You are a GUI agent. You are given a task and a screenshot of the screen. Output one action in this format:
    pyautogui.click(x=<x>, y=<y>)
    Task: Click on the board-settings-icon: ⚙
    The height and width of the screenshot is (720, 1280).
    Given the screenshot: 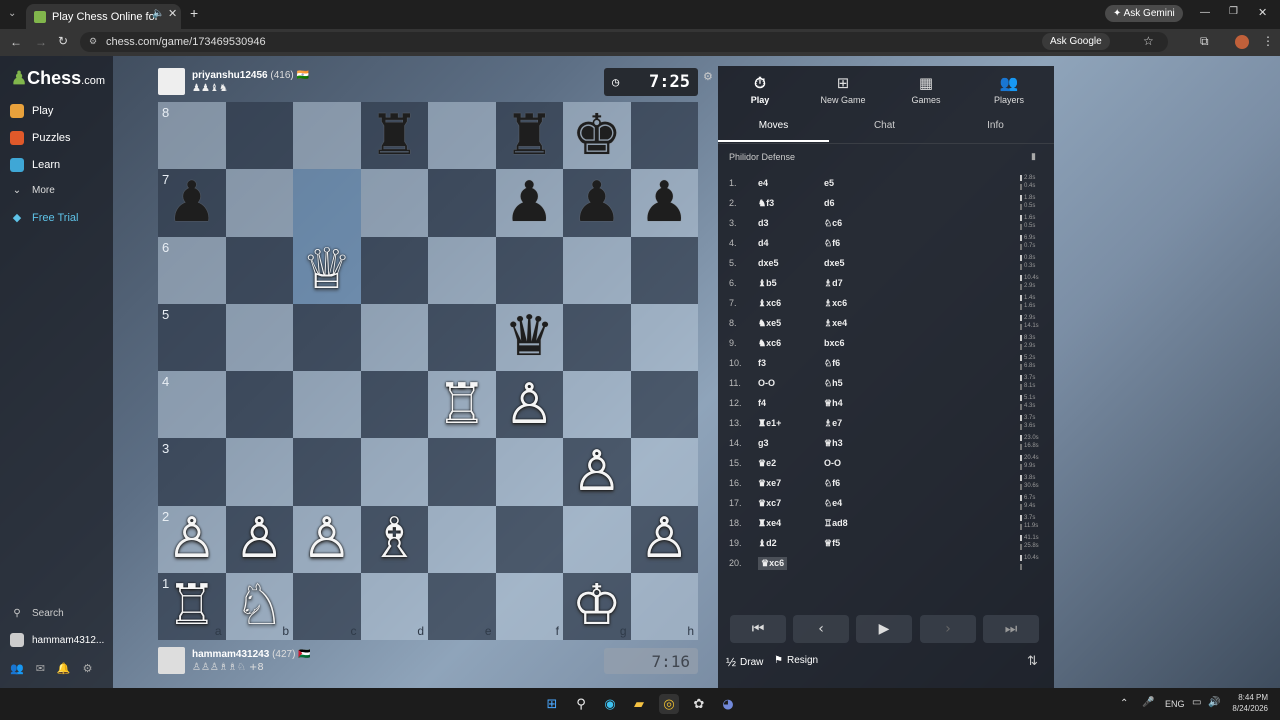 What is the action you would take?
    pyautogui.click(x=708, y=76)
    